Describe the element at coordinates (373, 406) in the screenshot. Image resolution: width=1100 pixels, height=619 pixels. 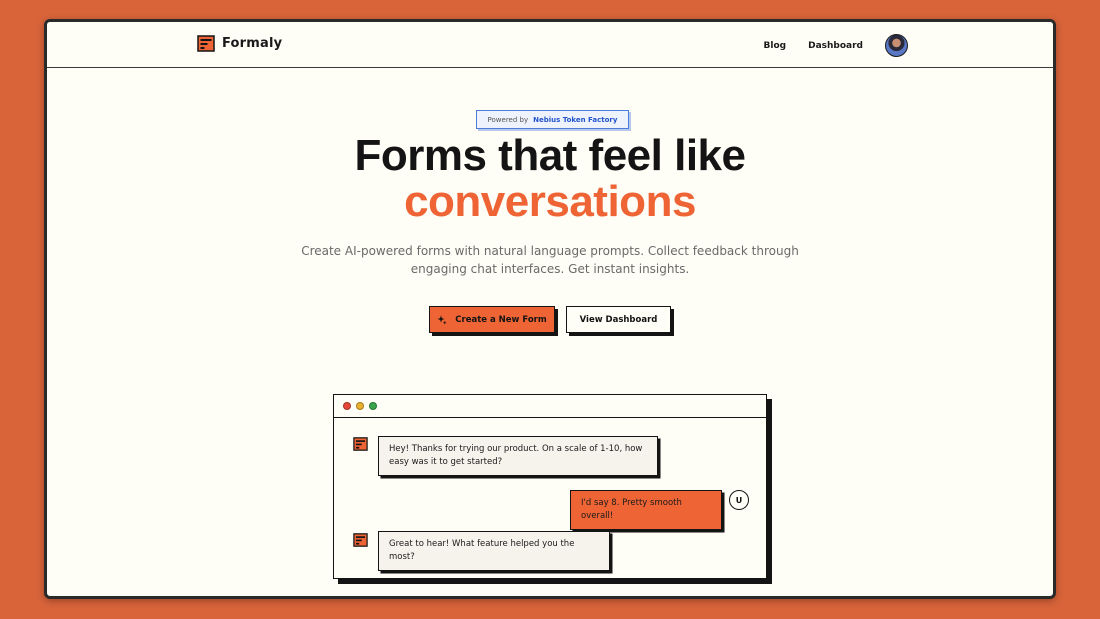
I see `window-maximize-dot` at that location.